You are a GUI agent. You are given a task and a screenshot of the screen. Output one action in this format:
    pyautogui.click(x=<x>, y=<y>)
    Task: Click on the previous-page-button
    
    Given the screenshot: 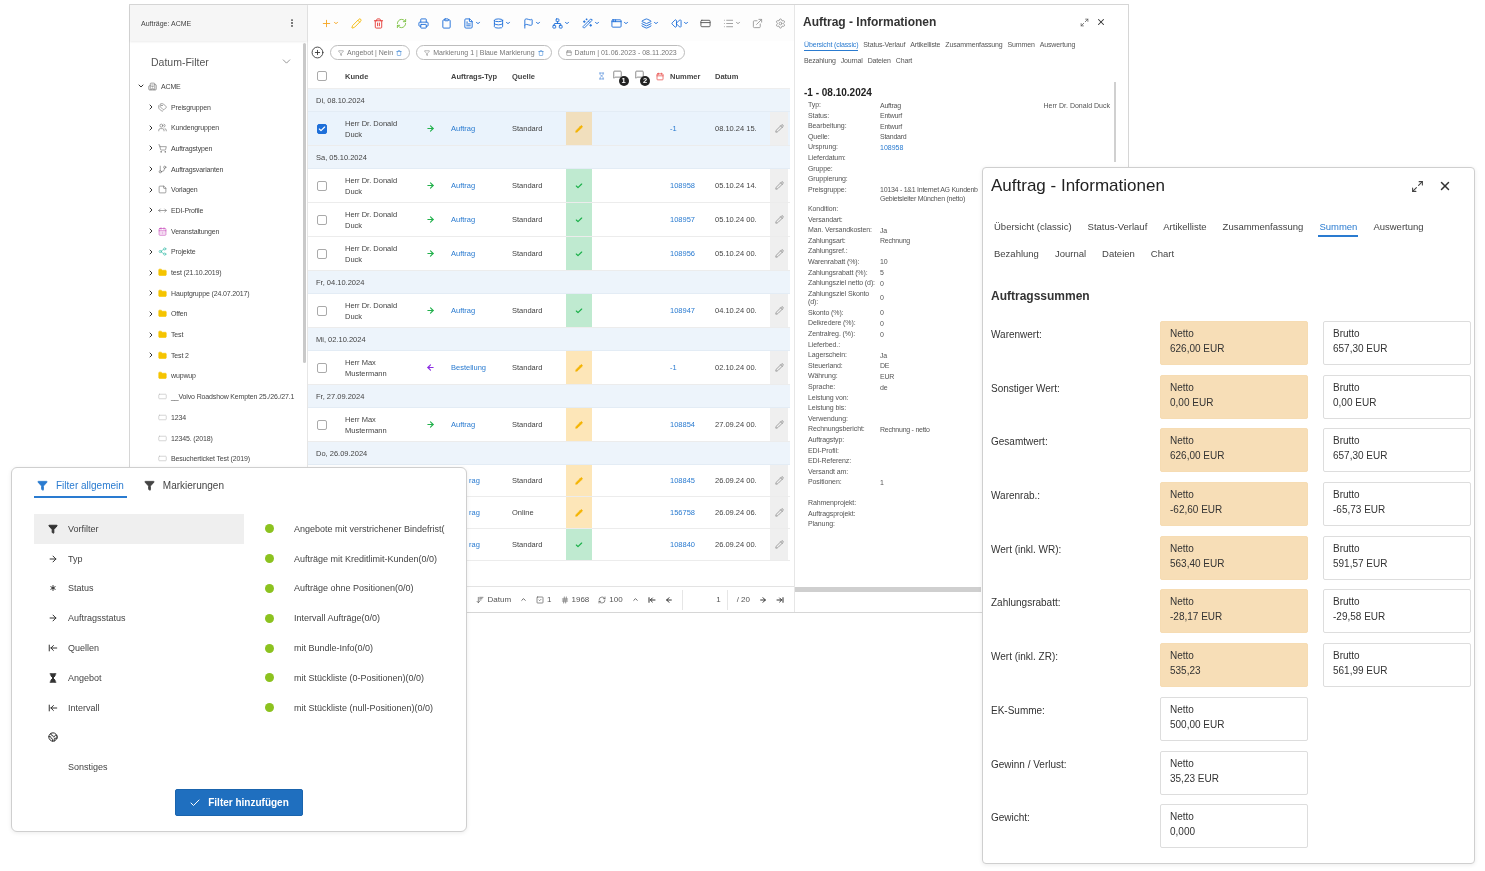 What is the action you would take?
    pyautogui.click(x=668, y=599)
    